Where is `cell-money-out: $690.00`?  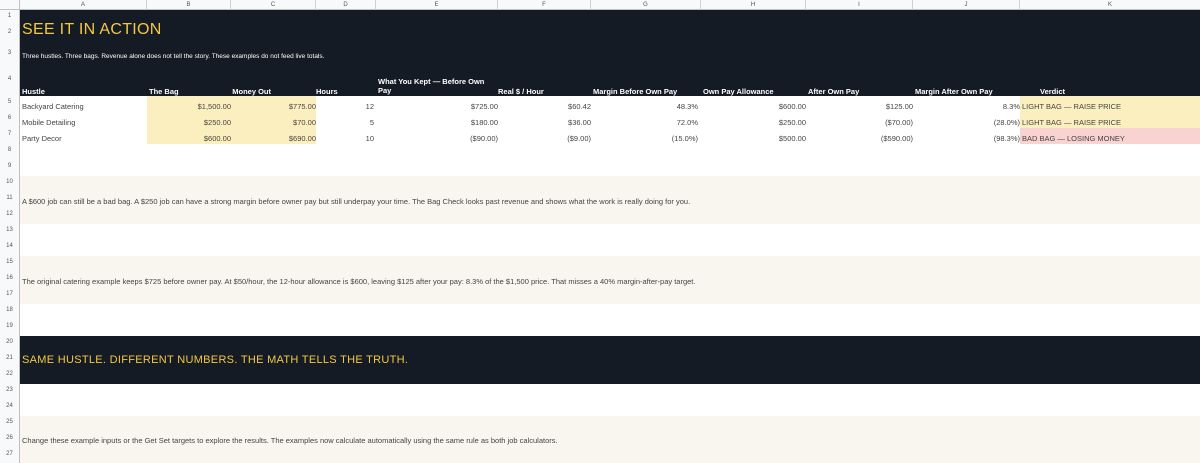 cell-money-out: $690.00 is located at coordinates (273, 138).